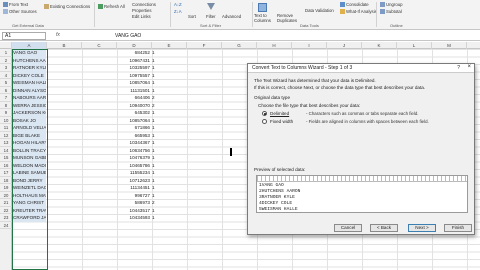 This screenshot has width=480, height=270. Describe the element at coordinates (29, 128) in the screenshot. I see `cell-name: ARNOLD VELIA` at that location.